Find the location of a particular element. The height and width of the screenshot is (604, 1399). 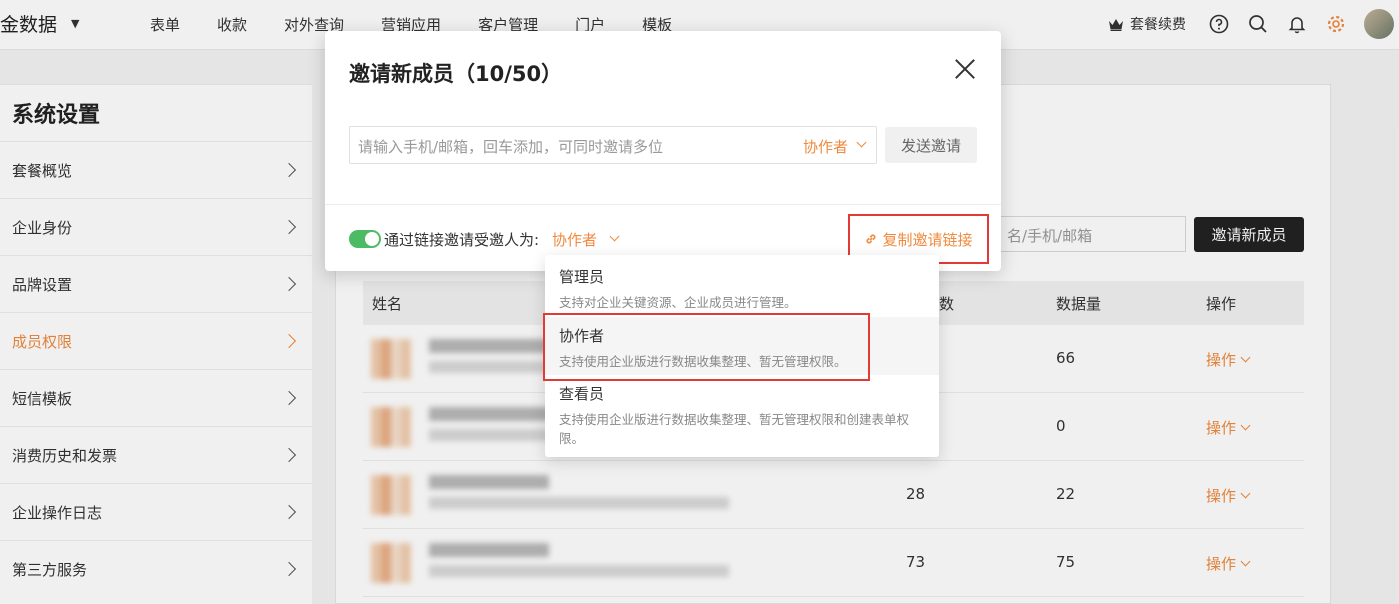

role-option-title: 查看员 is located at coordinates (582, 394).